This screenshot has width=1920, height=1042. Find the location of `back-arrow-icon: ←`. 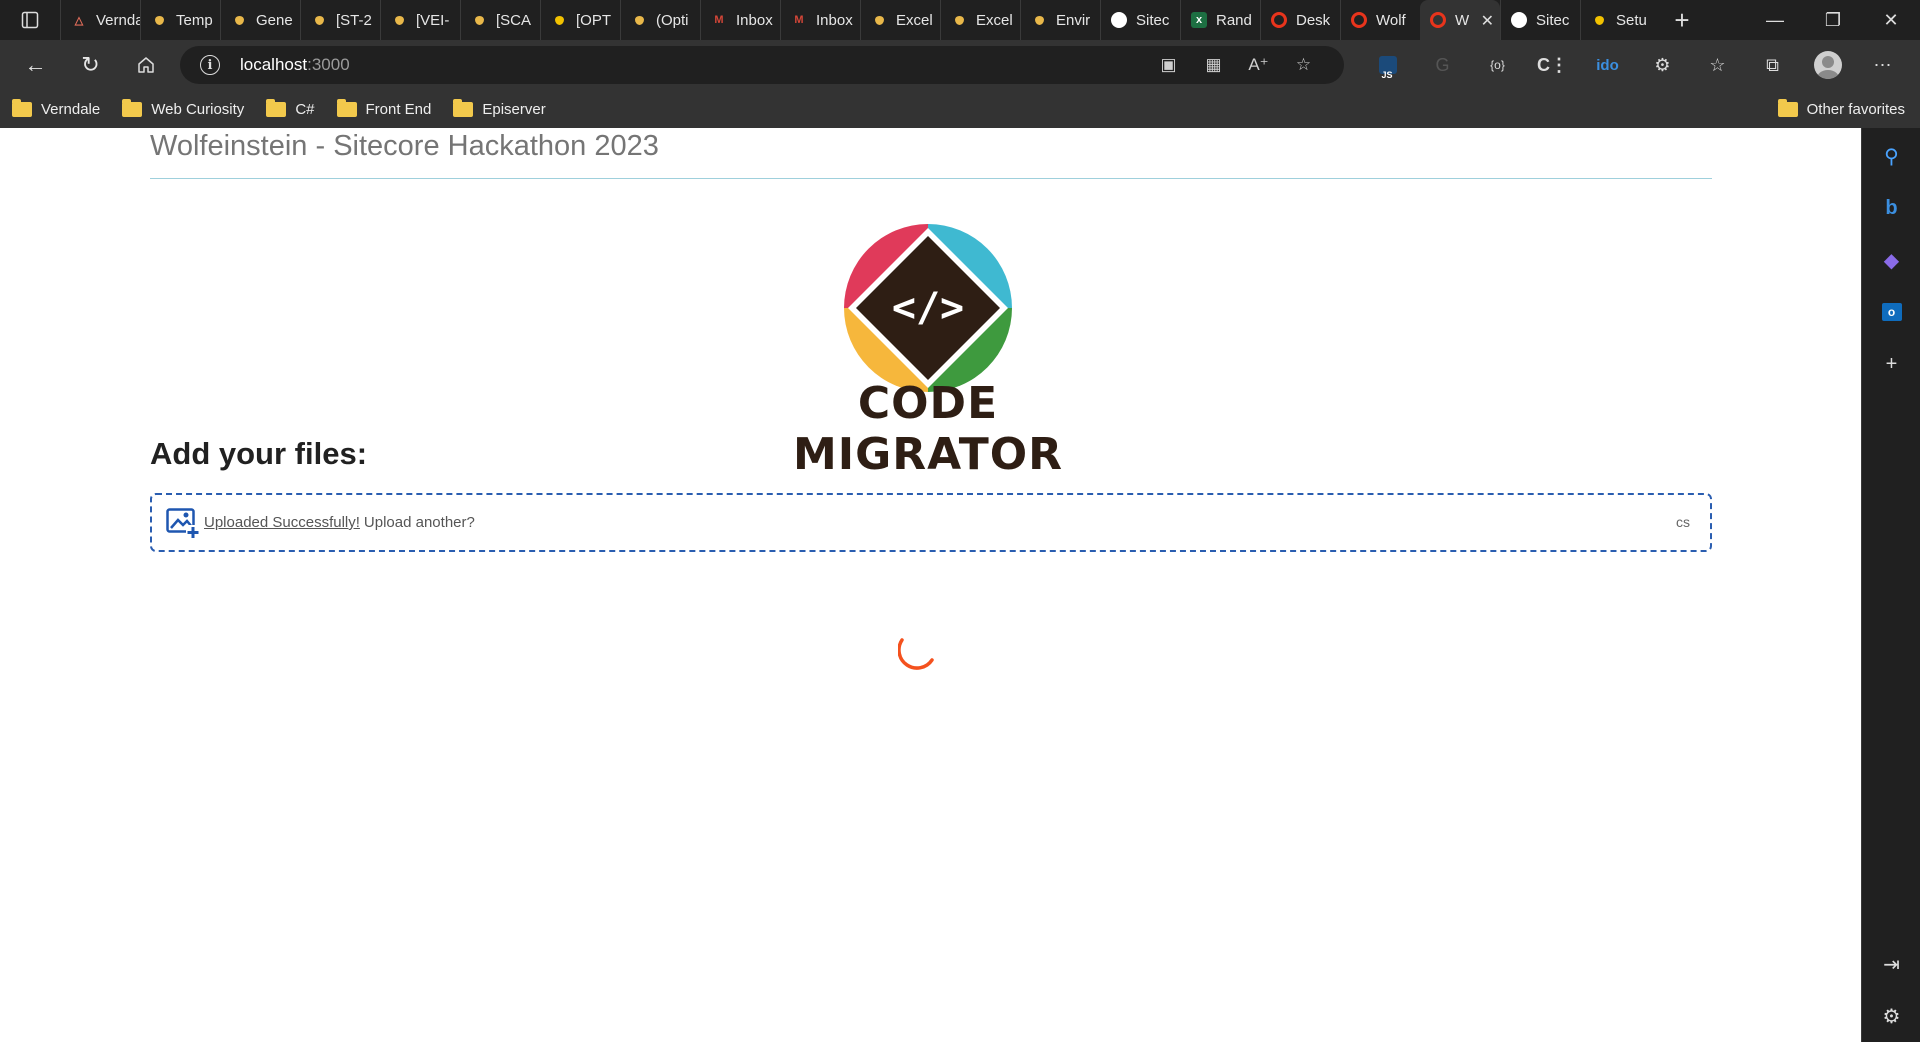

back-arrow-icon: ← is located at coordinates (35, 64).